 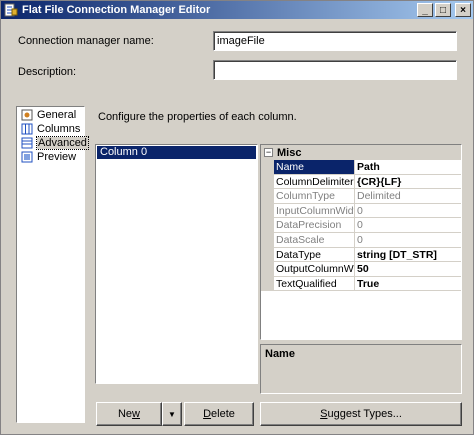 I want to click on property-name: DataType, so click(x=314, y=254).